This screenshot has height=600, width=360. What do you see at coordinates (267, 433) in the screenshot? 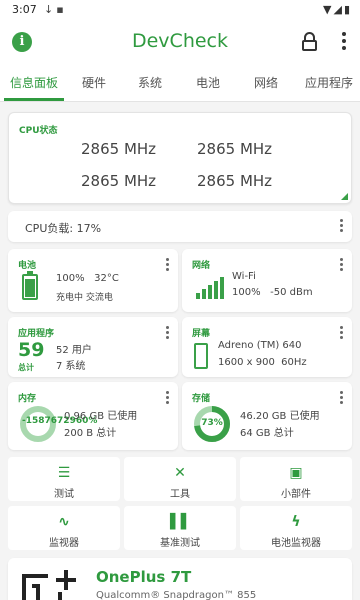
I see `storage-total: 64 GB 总计` at bounding box center [267, 433].